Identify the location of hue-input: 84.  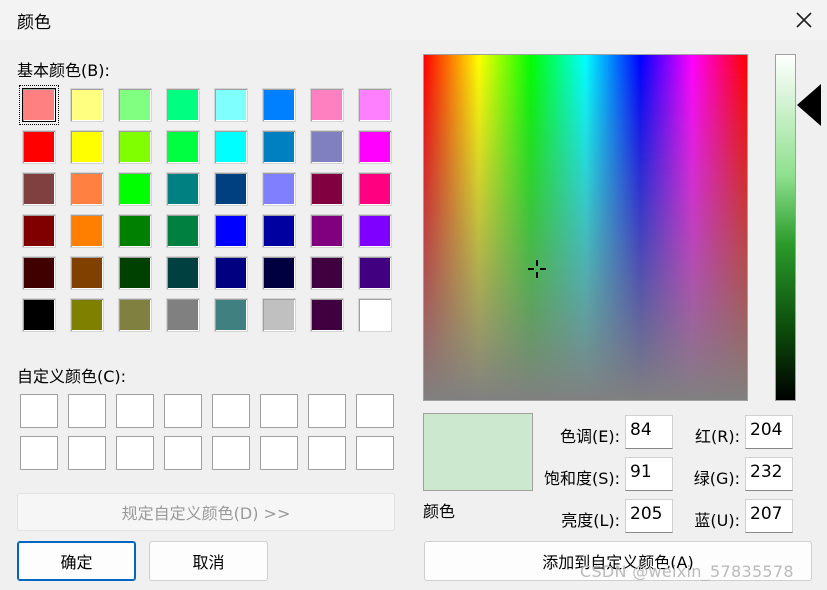
(649, 432).